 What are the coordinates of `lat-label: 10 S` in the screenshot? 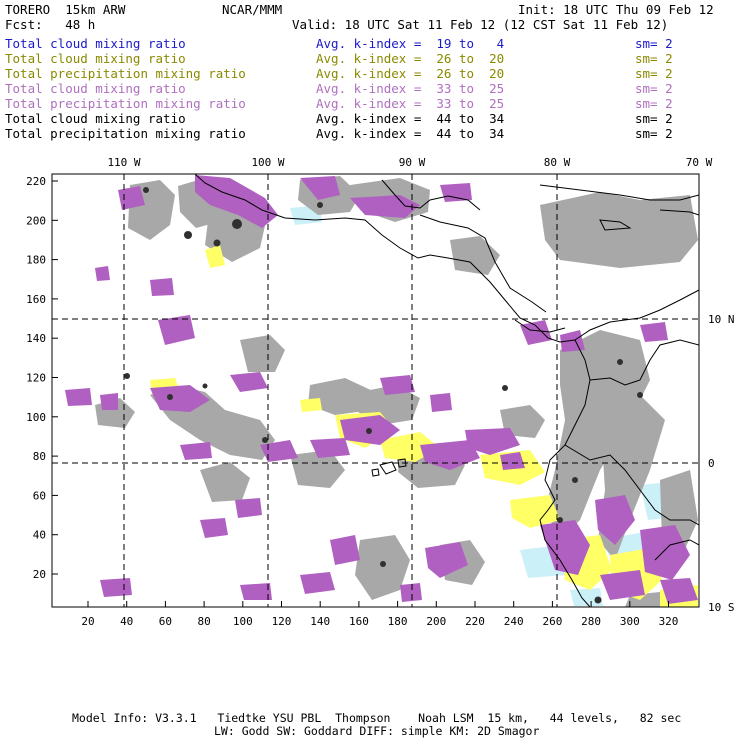 It's located at (721, 607).